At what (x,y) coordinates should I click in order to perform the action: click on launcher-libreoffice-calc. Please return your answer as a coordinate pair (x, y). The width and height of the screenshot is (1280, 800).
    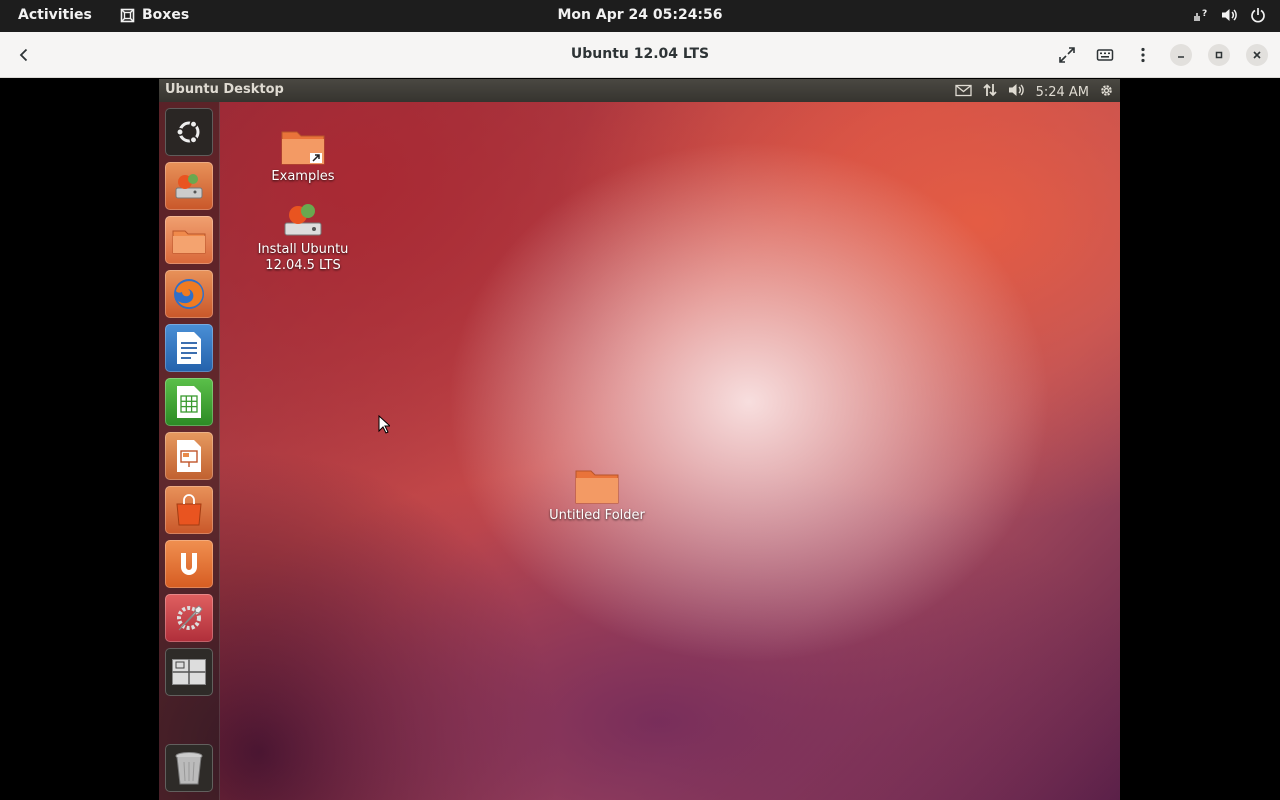
    Looking at the image, I should click on (189, 402).